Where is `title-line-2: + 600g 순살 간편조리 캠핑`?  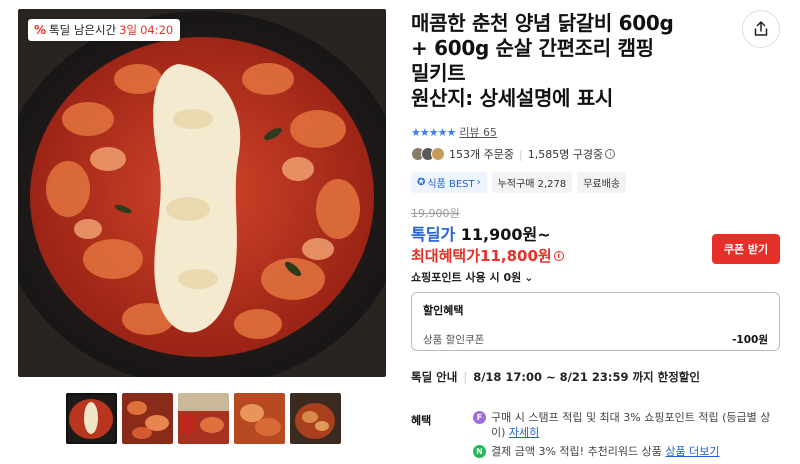
title-line-2: + 600g 순살 간편조리 캠핑 is located at coordinates (532, 48).